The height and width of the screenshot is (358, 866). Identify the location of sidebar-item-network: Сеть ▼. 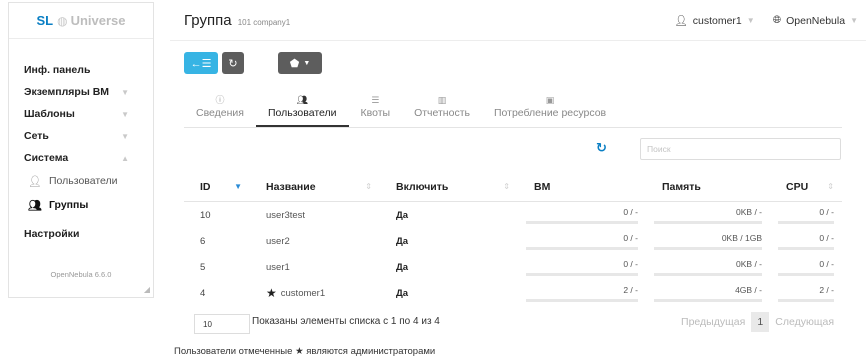
(81, 136).